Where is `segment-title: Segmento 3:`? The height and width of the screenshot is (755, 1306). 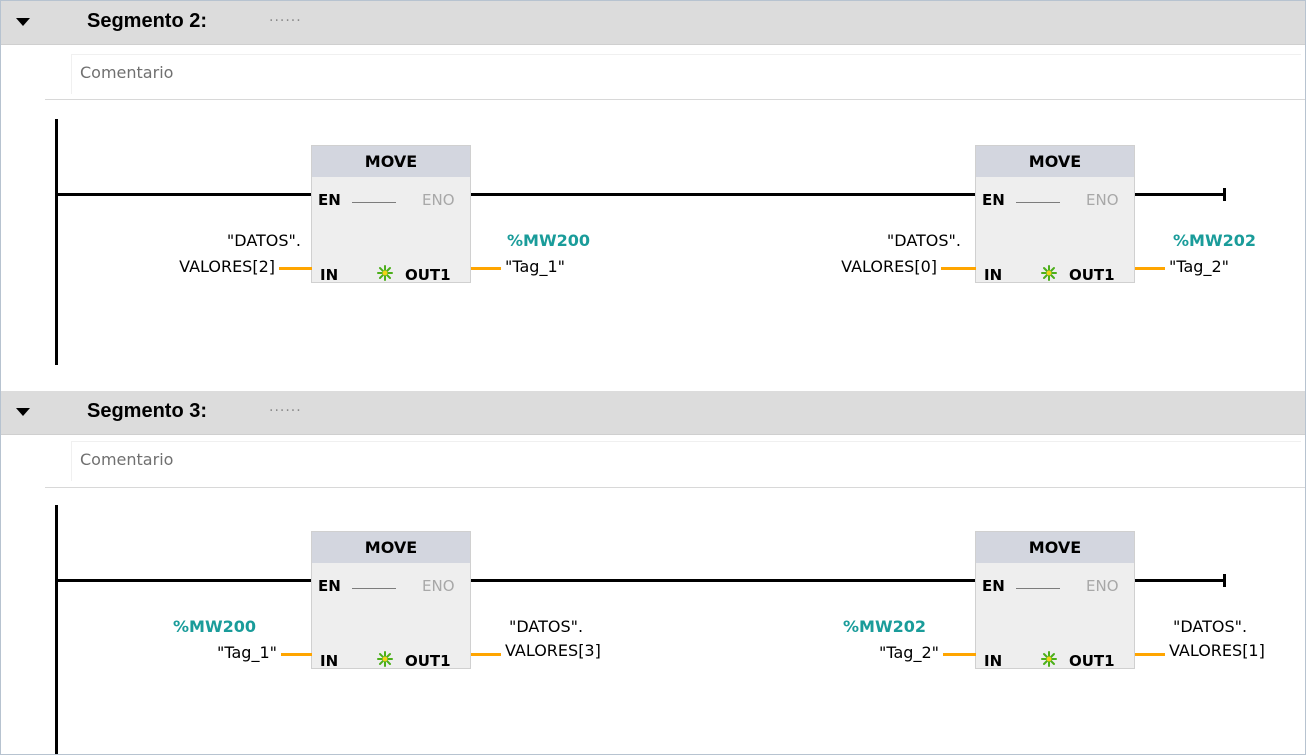
segment-title: Segmento 3: is located at coordinates (147, 411).